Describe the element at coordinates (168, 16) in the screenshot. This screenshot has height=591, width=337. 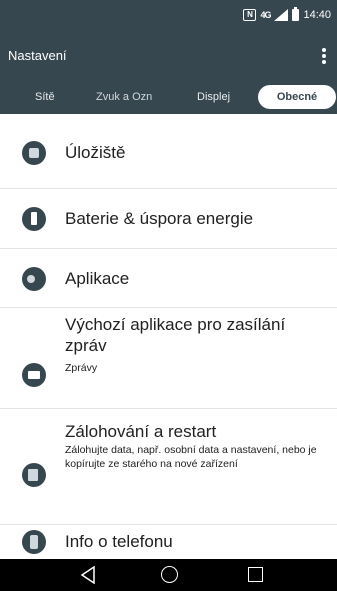
I see `status-bar: N 4G 14:40` at that location.